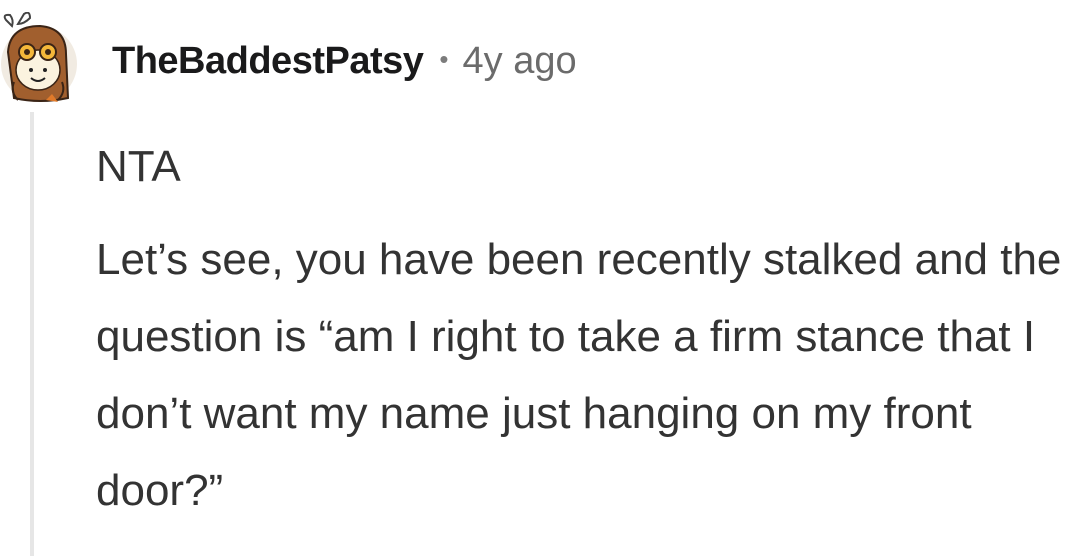 Image resolution: width=1079 pixels, height=556 pixels. Describe the element at coordinates (138, 166) in the screenshot. I see `comment-verdict: NTA` at that location.